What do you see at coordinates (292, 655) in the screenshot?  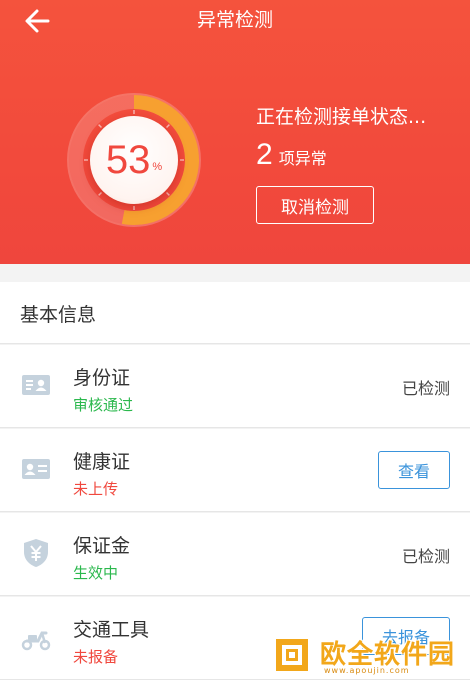 I see `watermark-logo-icon` at bounding box center [292, 655].